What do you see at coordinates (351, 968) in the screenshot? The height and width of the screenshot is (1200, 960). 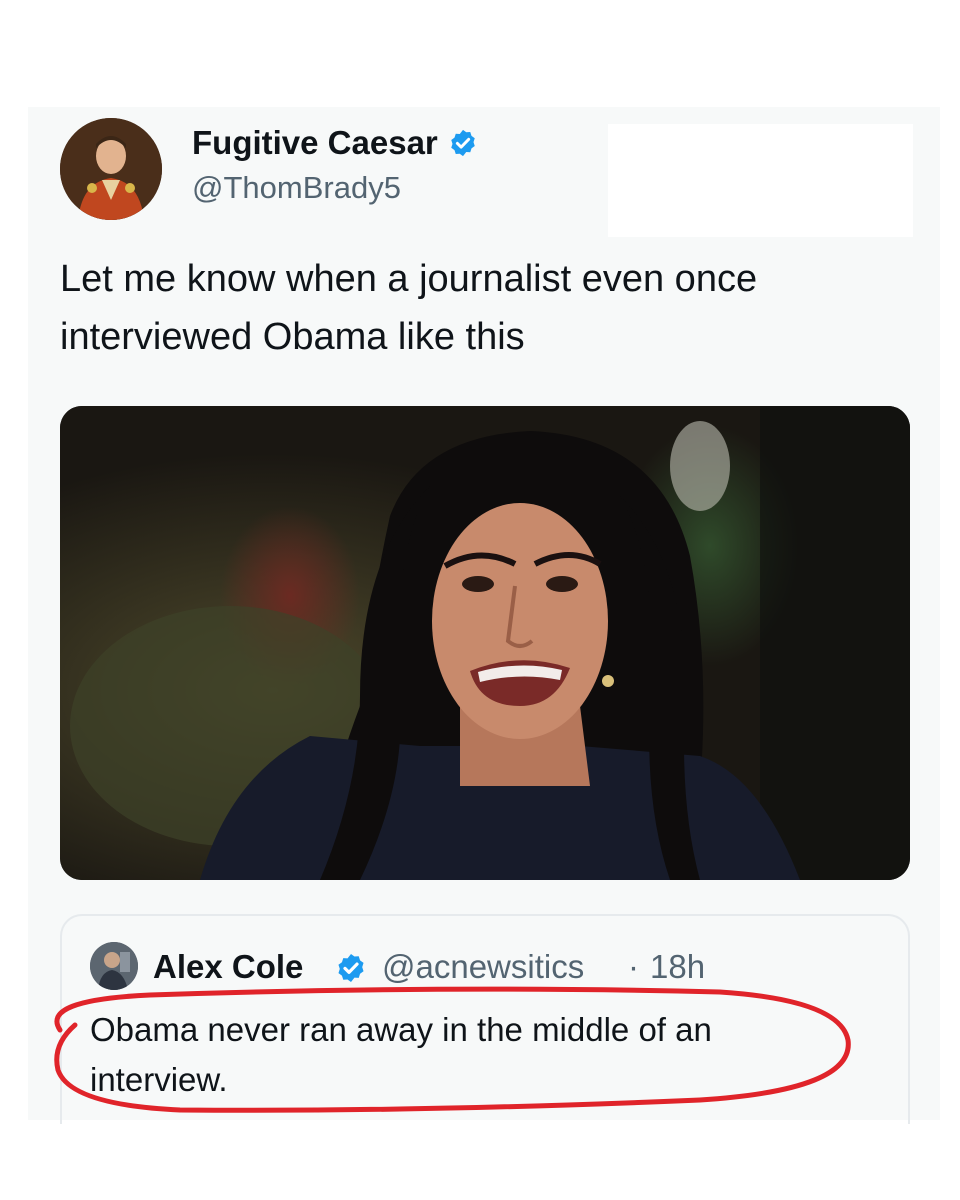 I see `quoted-verified-badge-icon` at bounding box center [351, 968].